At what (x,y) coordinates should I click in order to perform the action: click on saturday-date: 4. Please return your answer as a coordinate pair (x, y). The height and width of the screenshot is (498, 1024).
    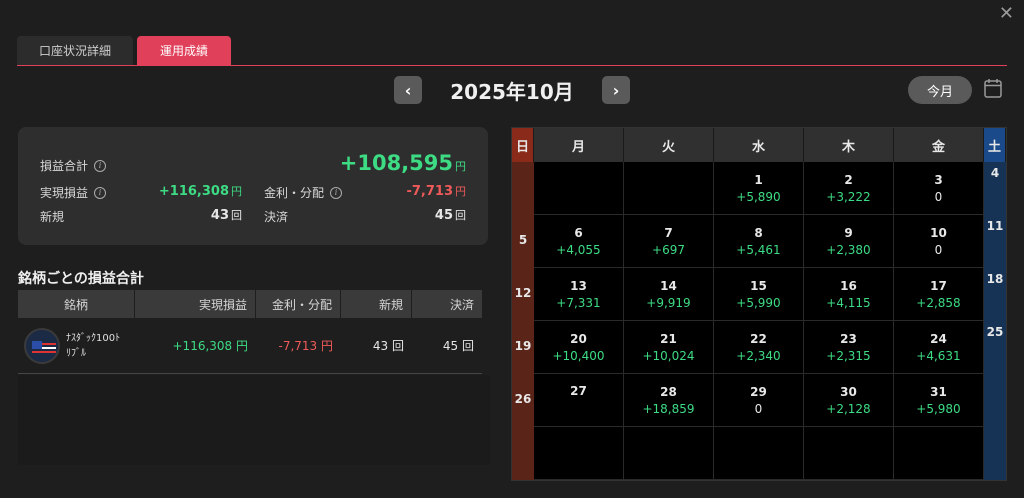
    Looking at the image, I should click on (995, 173).